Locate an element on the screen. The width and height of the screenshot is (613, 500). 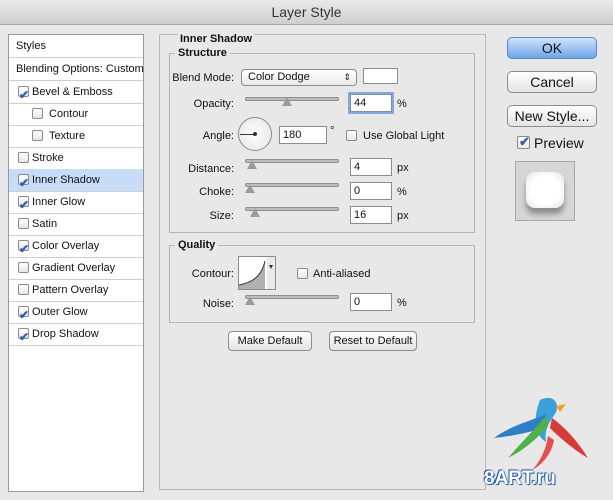
anti-aliased-checkbox is located at coordinates (302, 273).